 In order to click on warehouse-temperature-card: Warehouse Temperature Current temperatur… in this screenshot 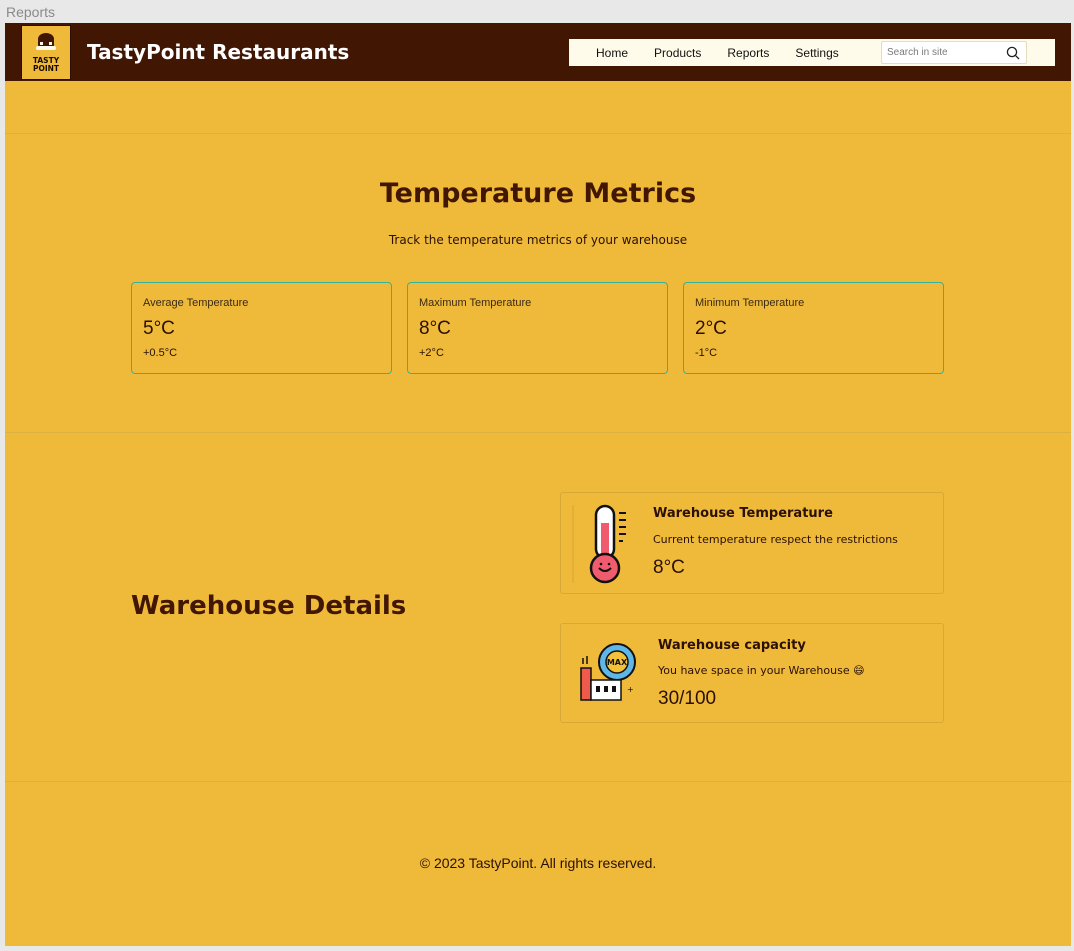, I will do `click(752, 543)`.